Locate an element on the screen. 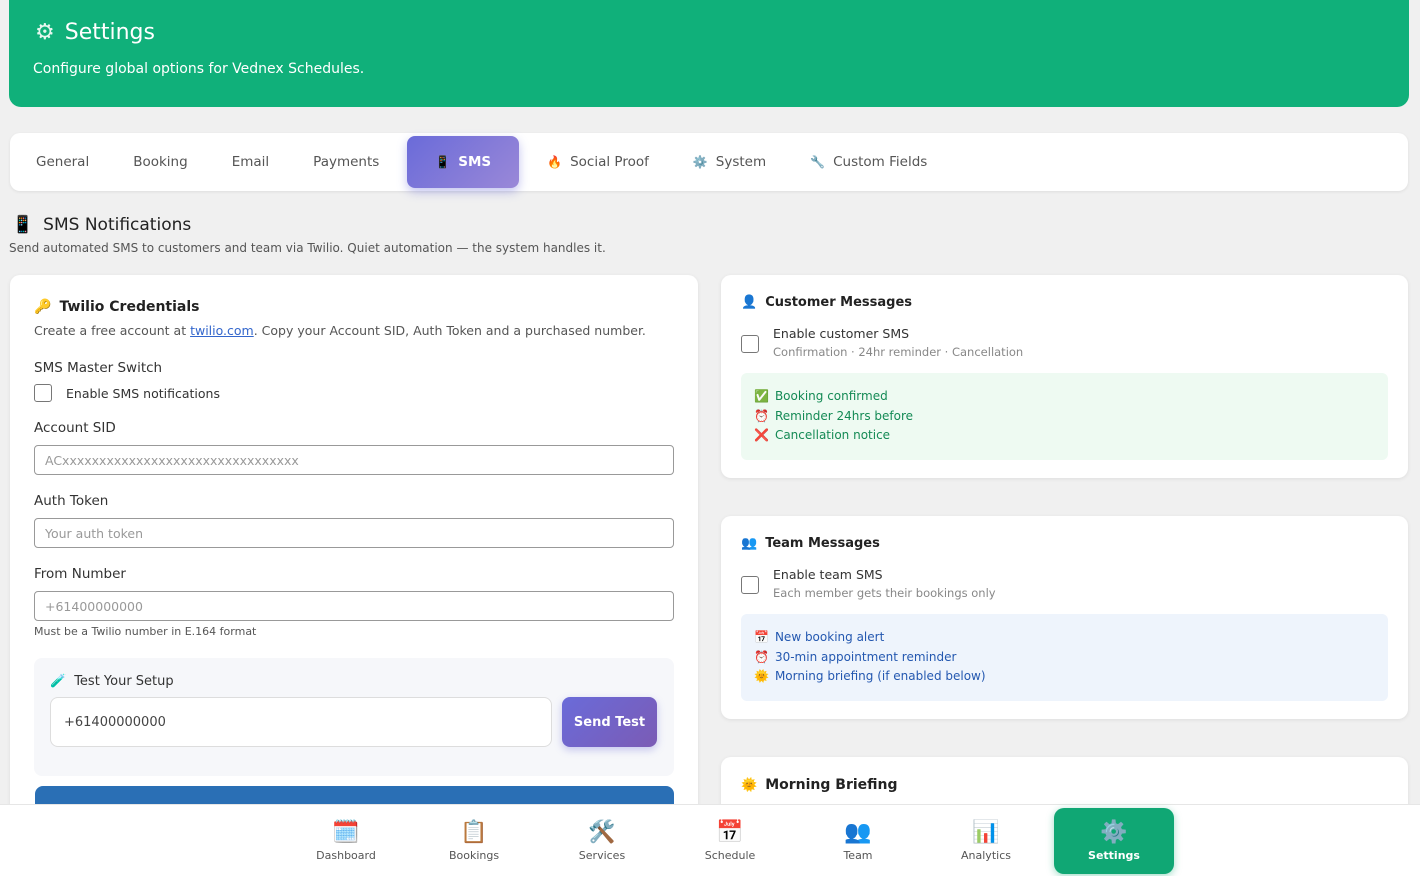  tab-sms: 📱 SMS is located at coordinates (463, 162).